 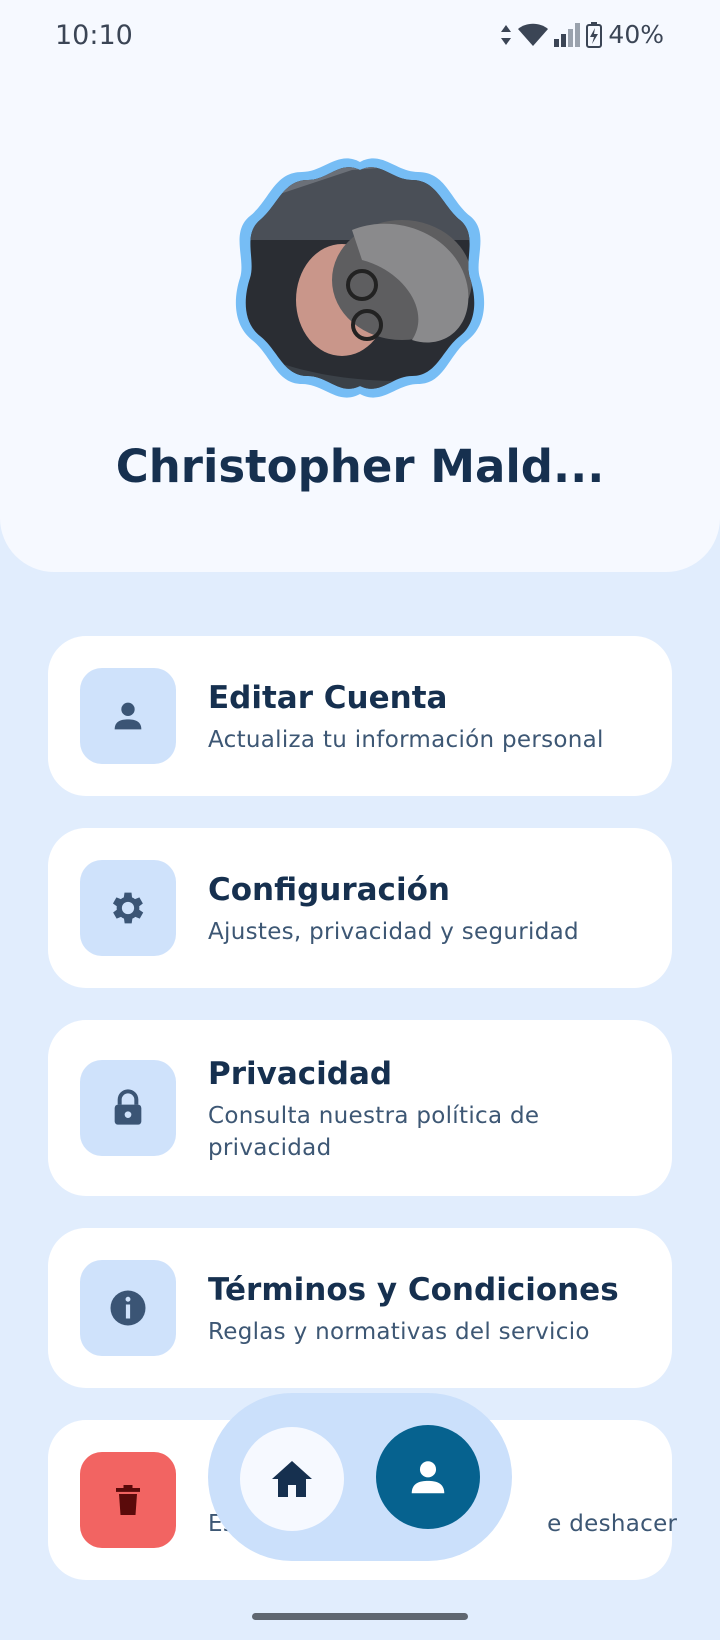 I want to click on privacy-icon-box, so click(x=128, y=1108).